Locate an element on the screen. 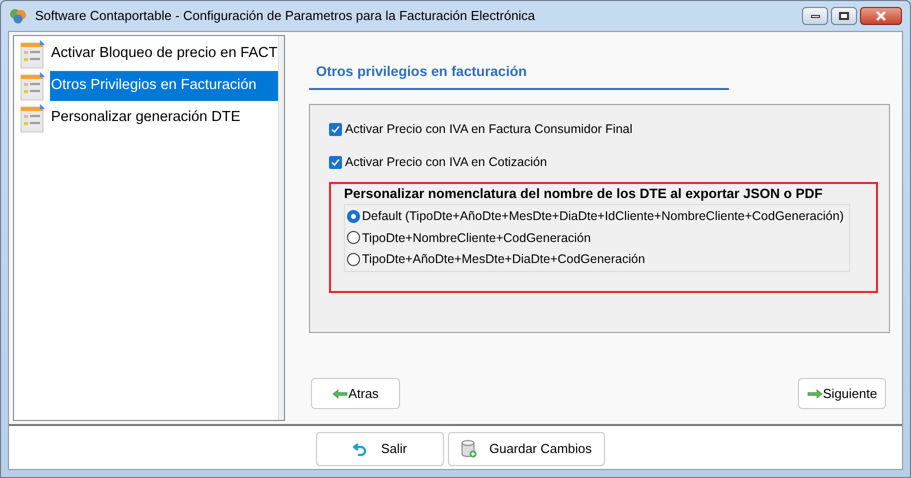 Image resolution: width=911 pixels, height=478 pixels. radio-label: Default (TipoDte+AñoDte+MesDte+DiaDte+IdCliente+NombreCliente+CodGeneración) is located at coordinates (603, 216).